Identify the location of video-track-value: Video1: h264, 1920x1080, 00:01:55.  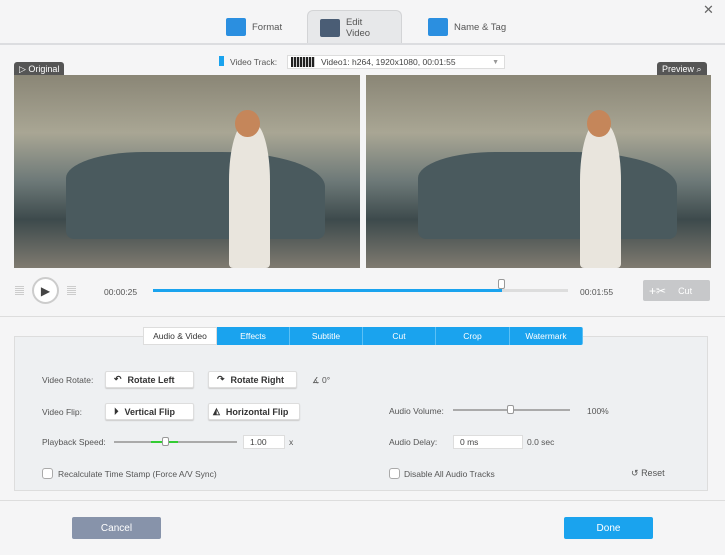
(388, 62).